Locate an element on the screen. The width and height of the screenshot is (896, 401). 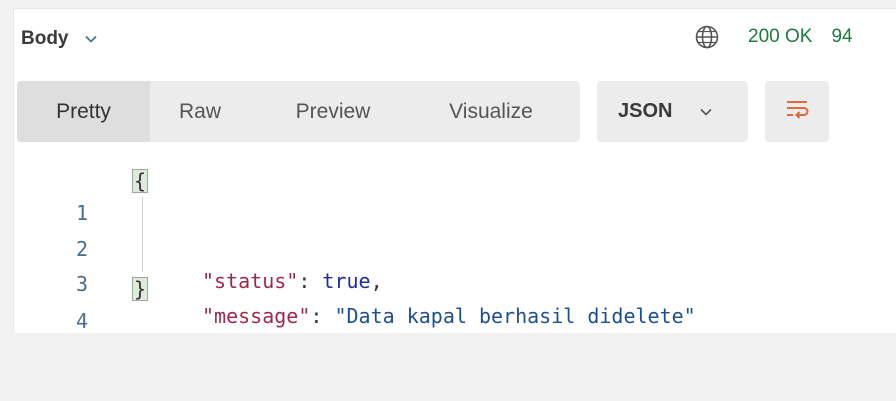
format-label: JSON is located at coordinates (645, 111).